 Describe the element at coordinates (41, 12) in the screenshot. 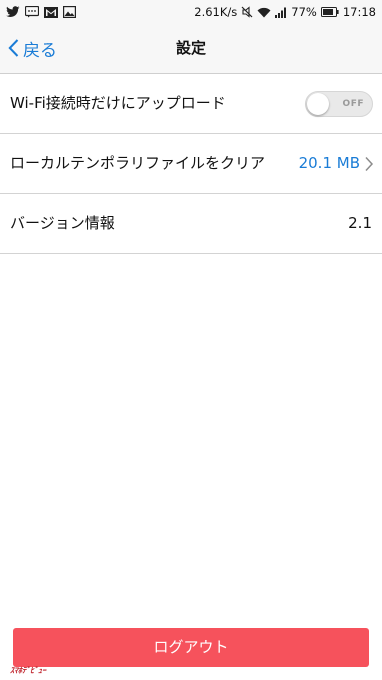

I see `notification-icons` at that location.